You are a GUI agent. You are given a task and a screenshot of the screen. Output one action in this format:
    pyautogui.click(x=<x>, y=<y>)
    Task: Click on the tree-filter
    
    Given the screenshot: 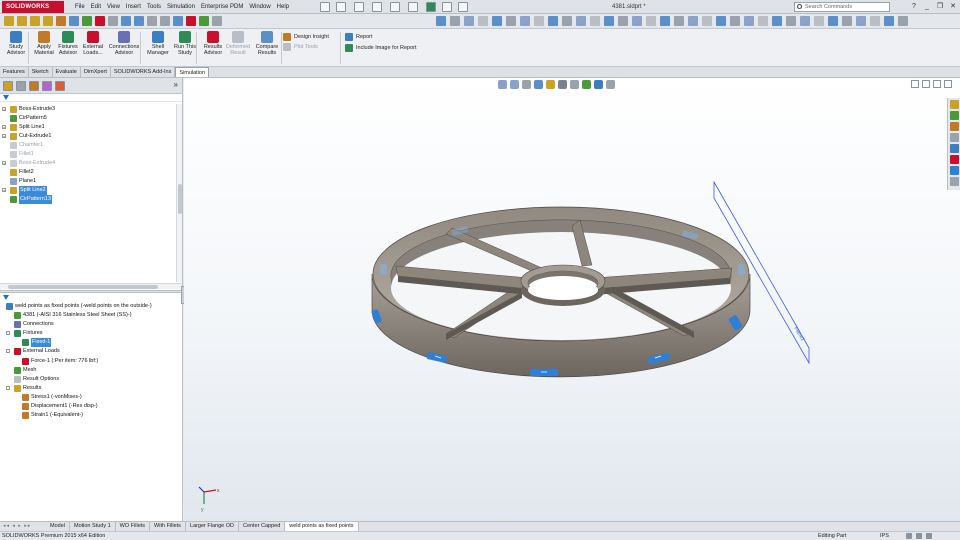 What is the action you would take?
    pyautogui.click(x=91, y=98)
    